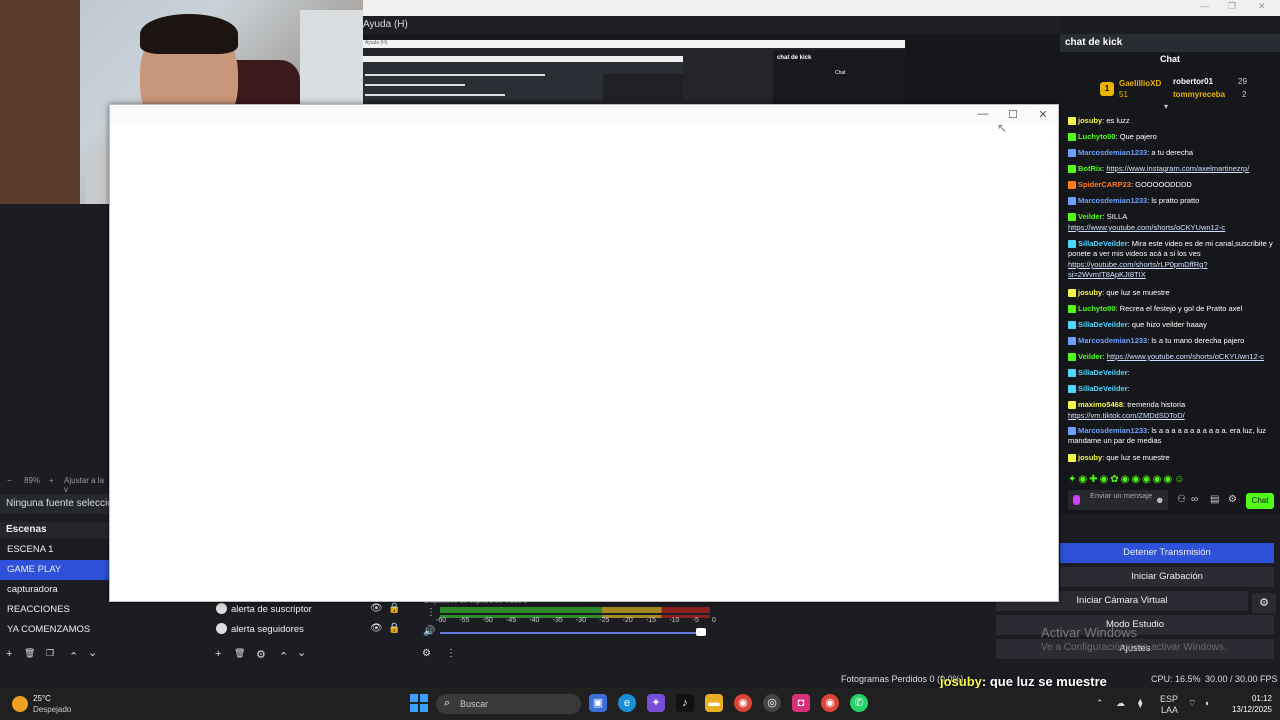 The width and height of the screenshot is (1280, 720). I want to click on add-scene-button: +, so click(9, 654).